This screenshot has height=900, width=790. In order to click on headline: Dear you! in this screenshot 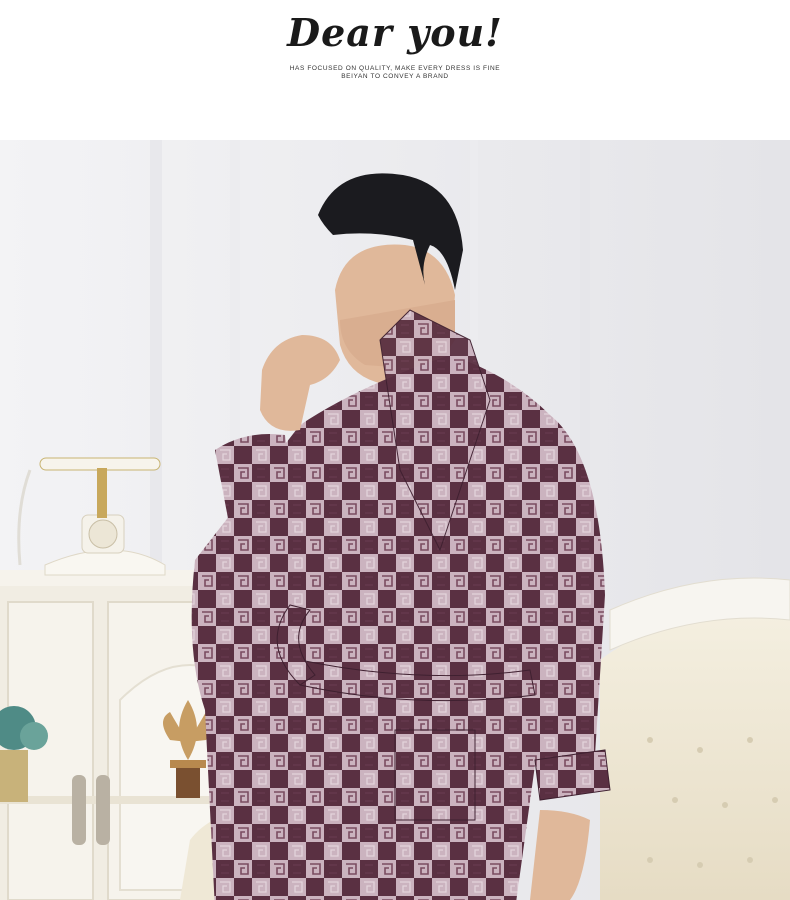, I will do `click(395, 32)`.